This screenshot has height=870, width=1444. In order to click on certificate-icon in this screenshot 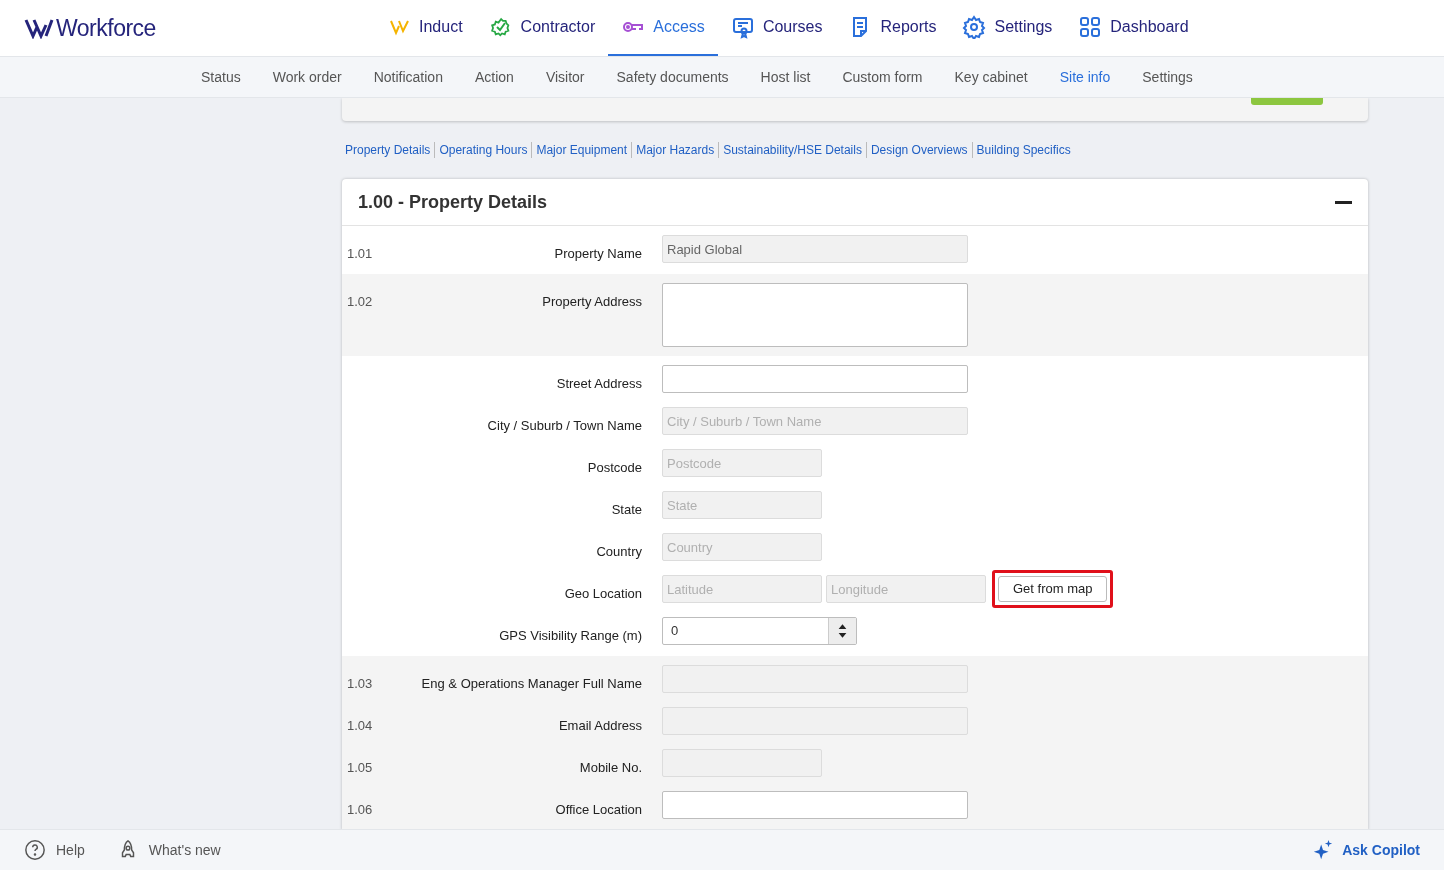, I will do `click(742, 27)`.